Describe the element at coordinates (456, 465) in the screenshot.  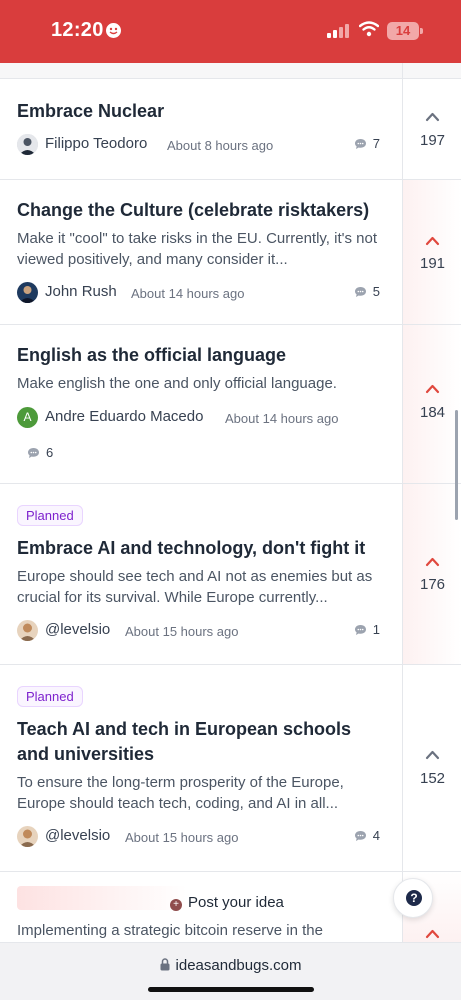
I see `scrollbar` at that location.